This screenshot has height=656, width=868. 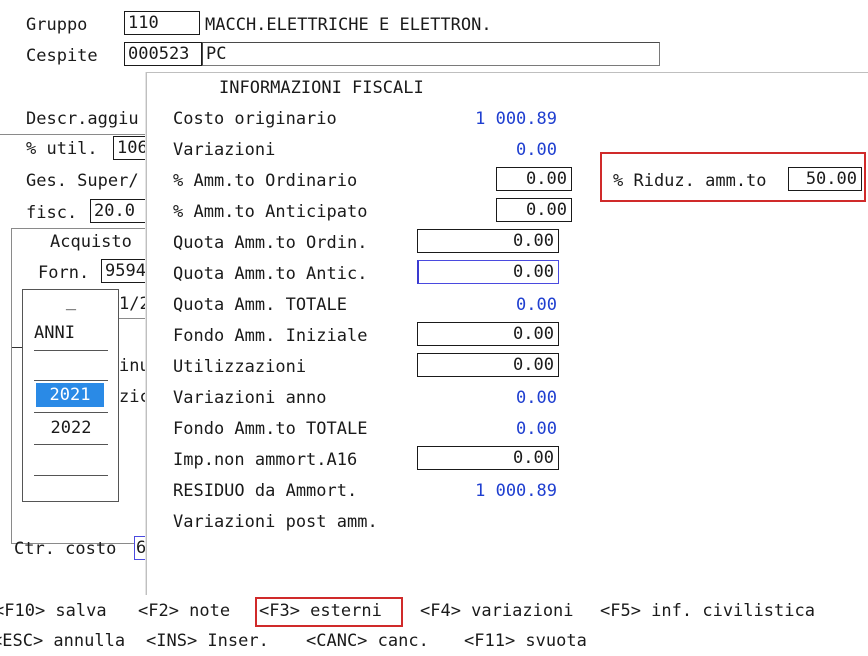 I want to click on gruppo-code-field: 110, so click(x=162, y=23).